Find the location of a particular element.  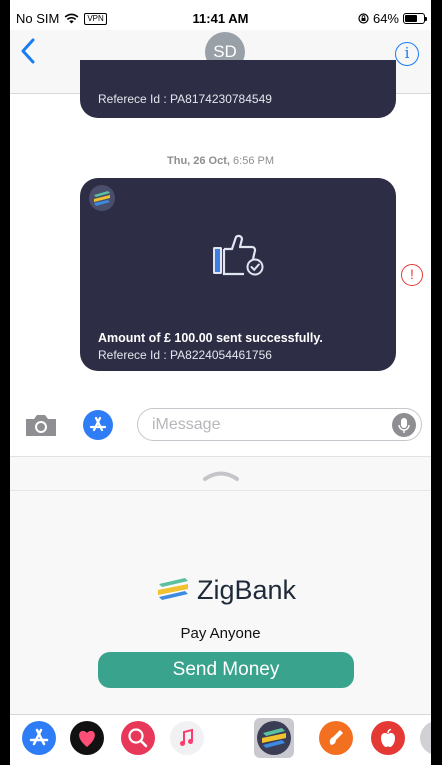

previous-payment-bubble: Referece Id : PA8174230784549 is located at coordinates (238, 89).